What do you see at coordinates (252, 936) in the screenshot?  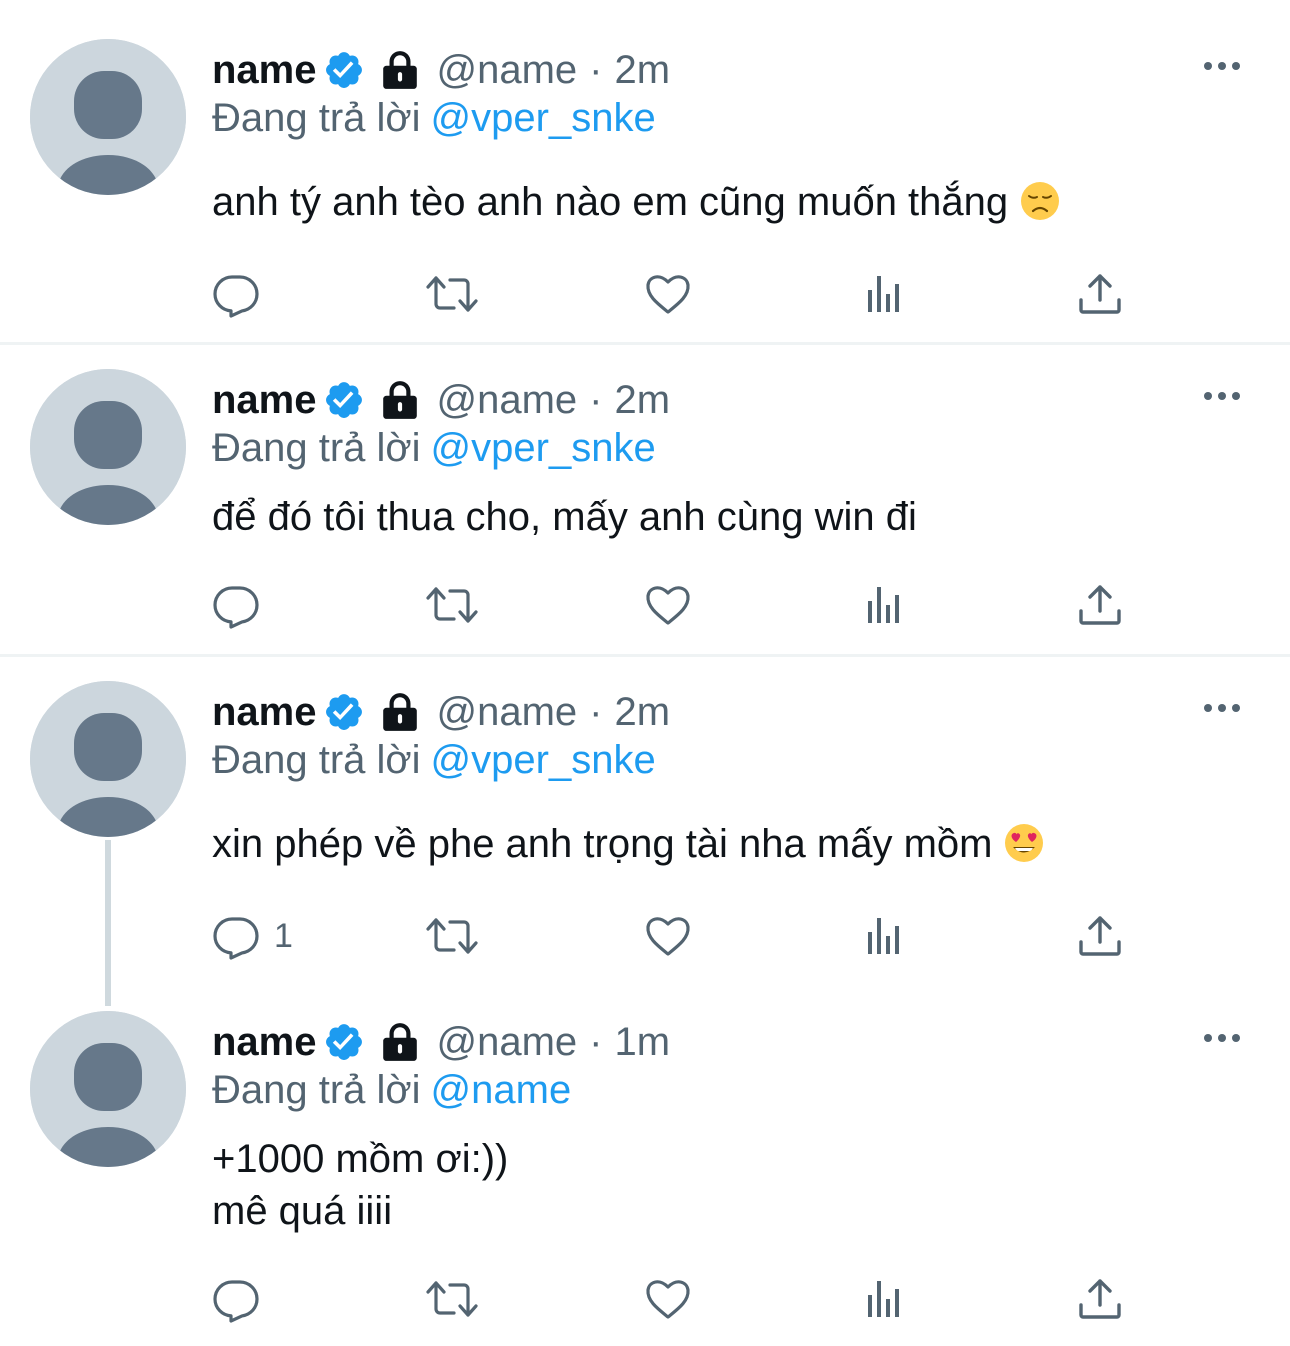 I see `reply-button: 1` at bounding box center [252, 936].